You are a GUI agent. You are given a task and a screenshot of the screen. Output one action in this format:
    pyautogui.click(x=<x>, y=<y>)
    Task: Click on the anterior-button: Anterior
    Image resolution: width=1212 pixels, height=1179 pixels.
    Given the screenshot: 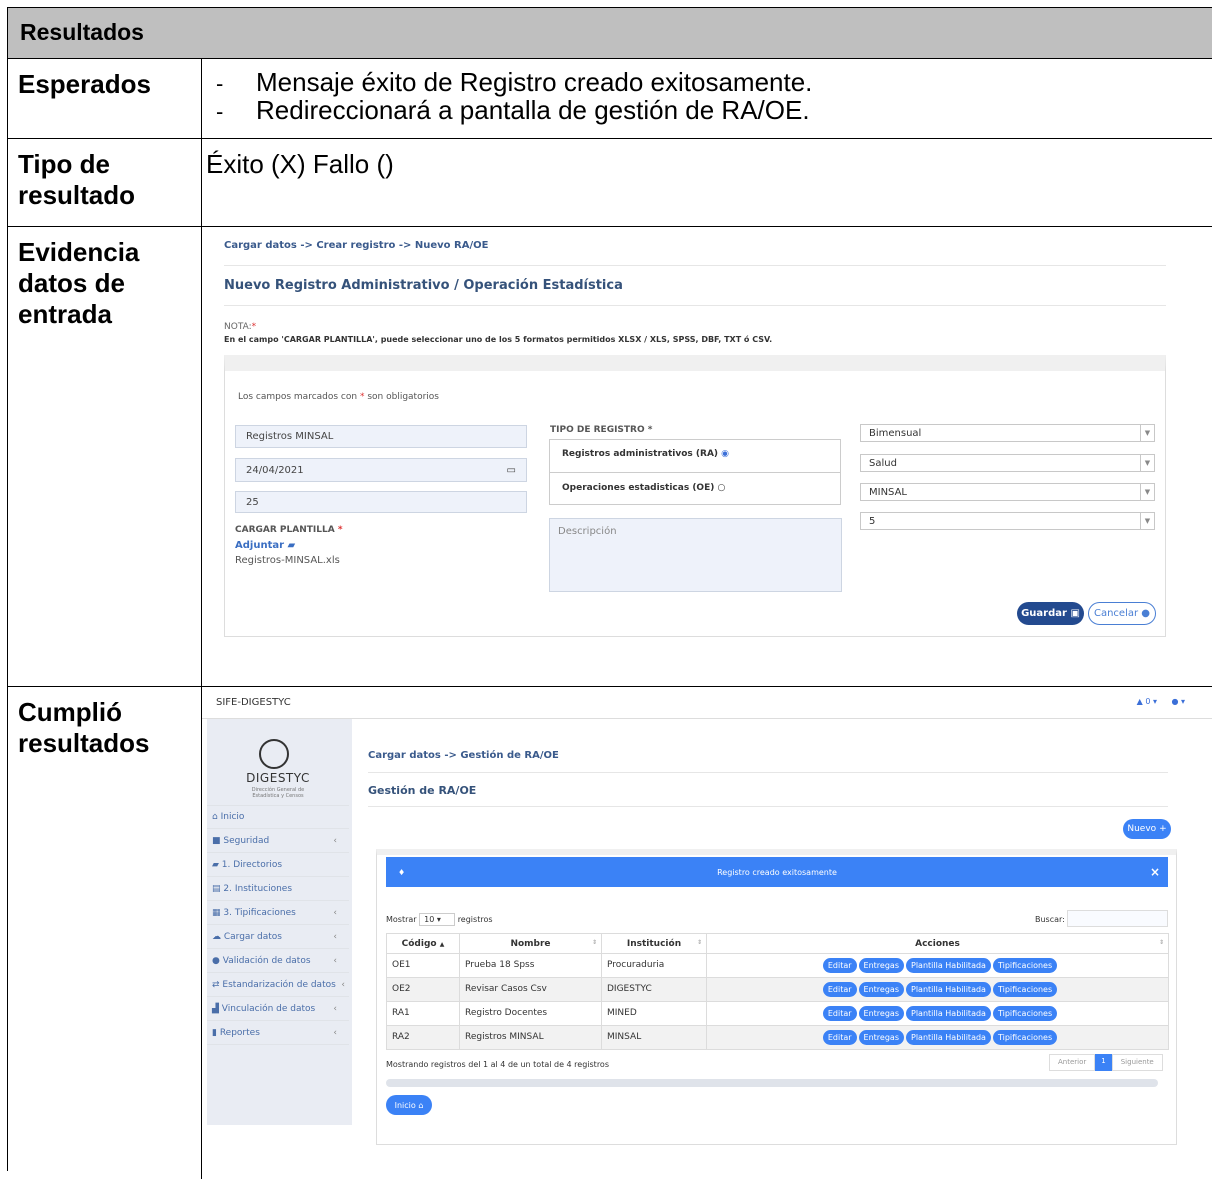 What is the action you would take?
    pyautogui.click(x=1072, y=1062)
    